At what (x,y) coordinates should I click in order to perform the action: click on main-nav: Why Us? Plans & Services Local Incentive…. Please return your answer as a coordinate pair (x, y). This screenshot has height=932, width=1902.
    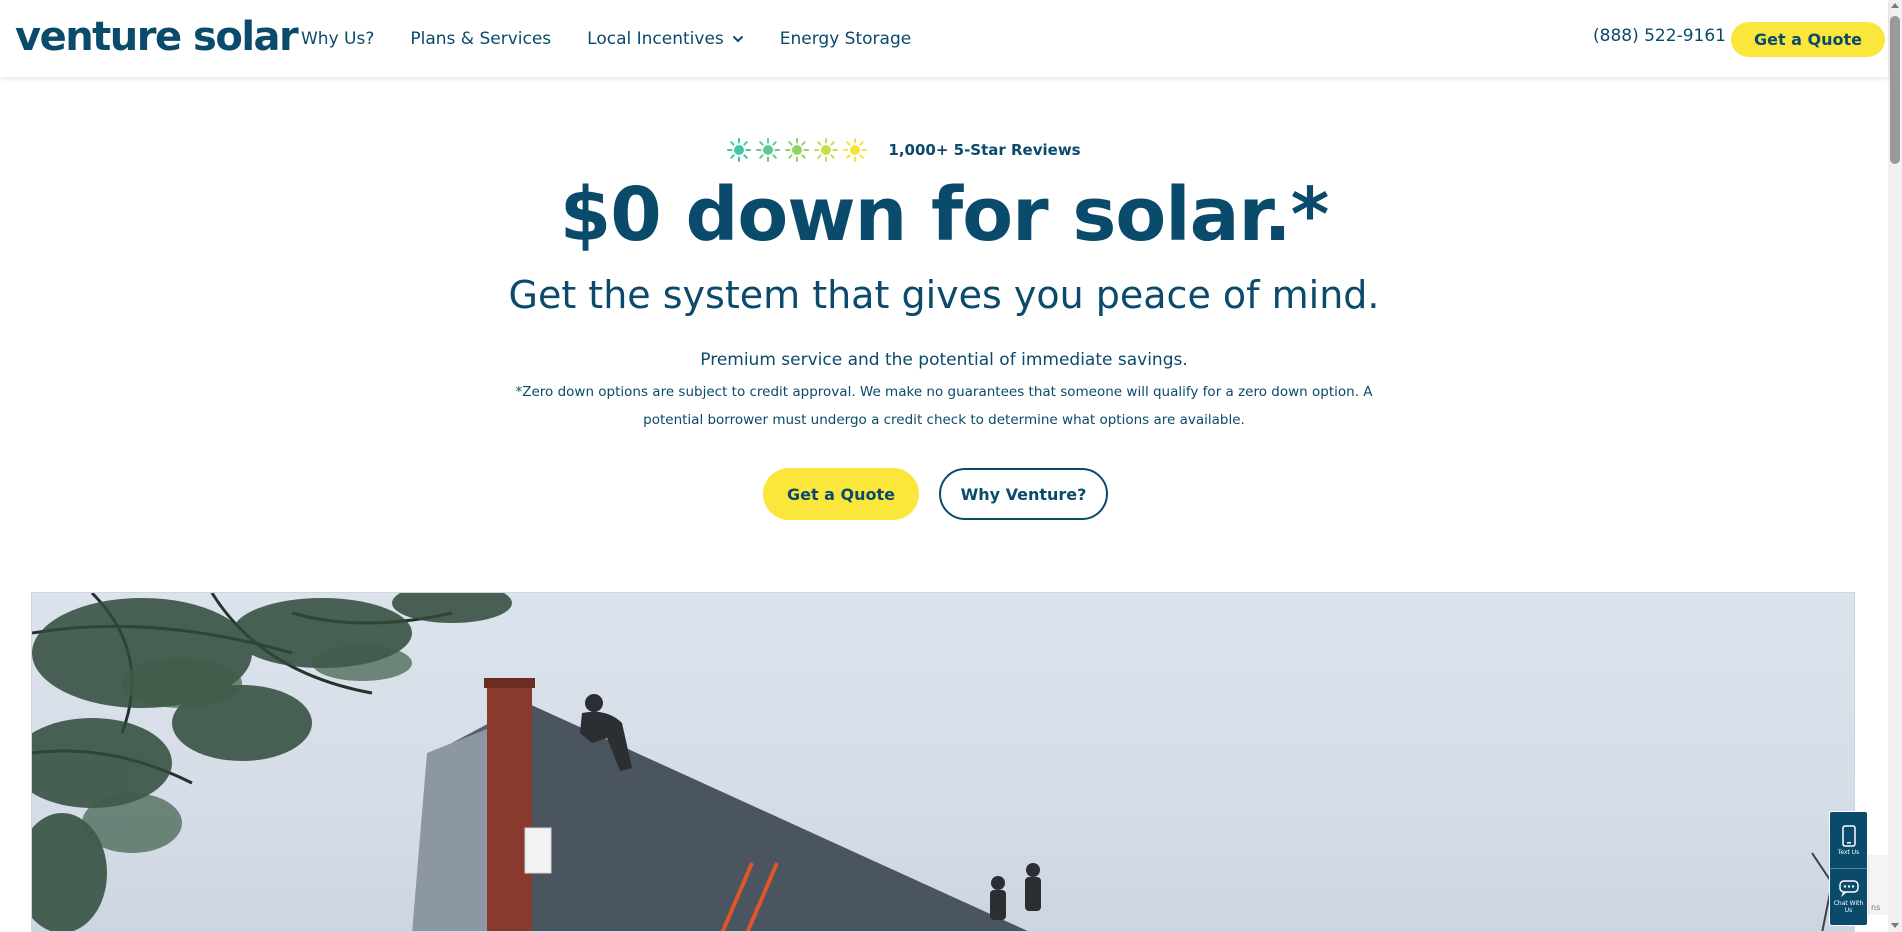
    Looking at the image, I should click on (624, 38).